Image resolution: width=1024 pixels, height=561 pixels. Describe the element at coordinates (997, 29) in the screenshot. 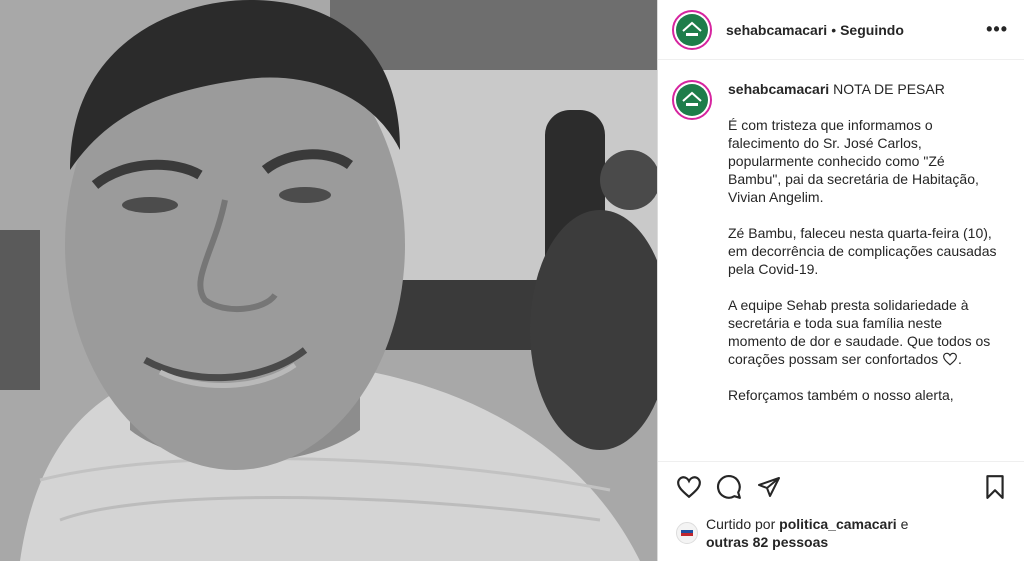

I see `more-options-icon: •••` at that location.